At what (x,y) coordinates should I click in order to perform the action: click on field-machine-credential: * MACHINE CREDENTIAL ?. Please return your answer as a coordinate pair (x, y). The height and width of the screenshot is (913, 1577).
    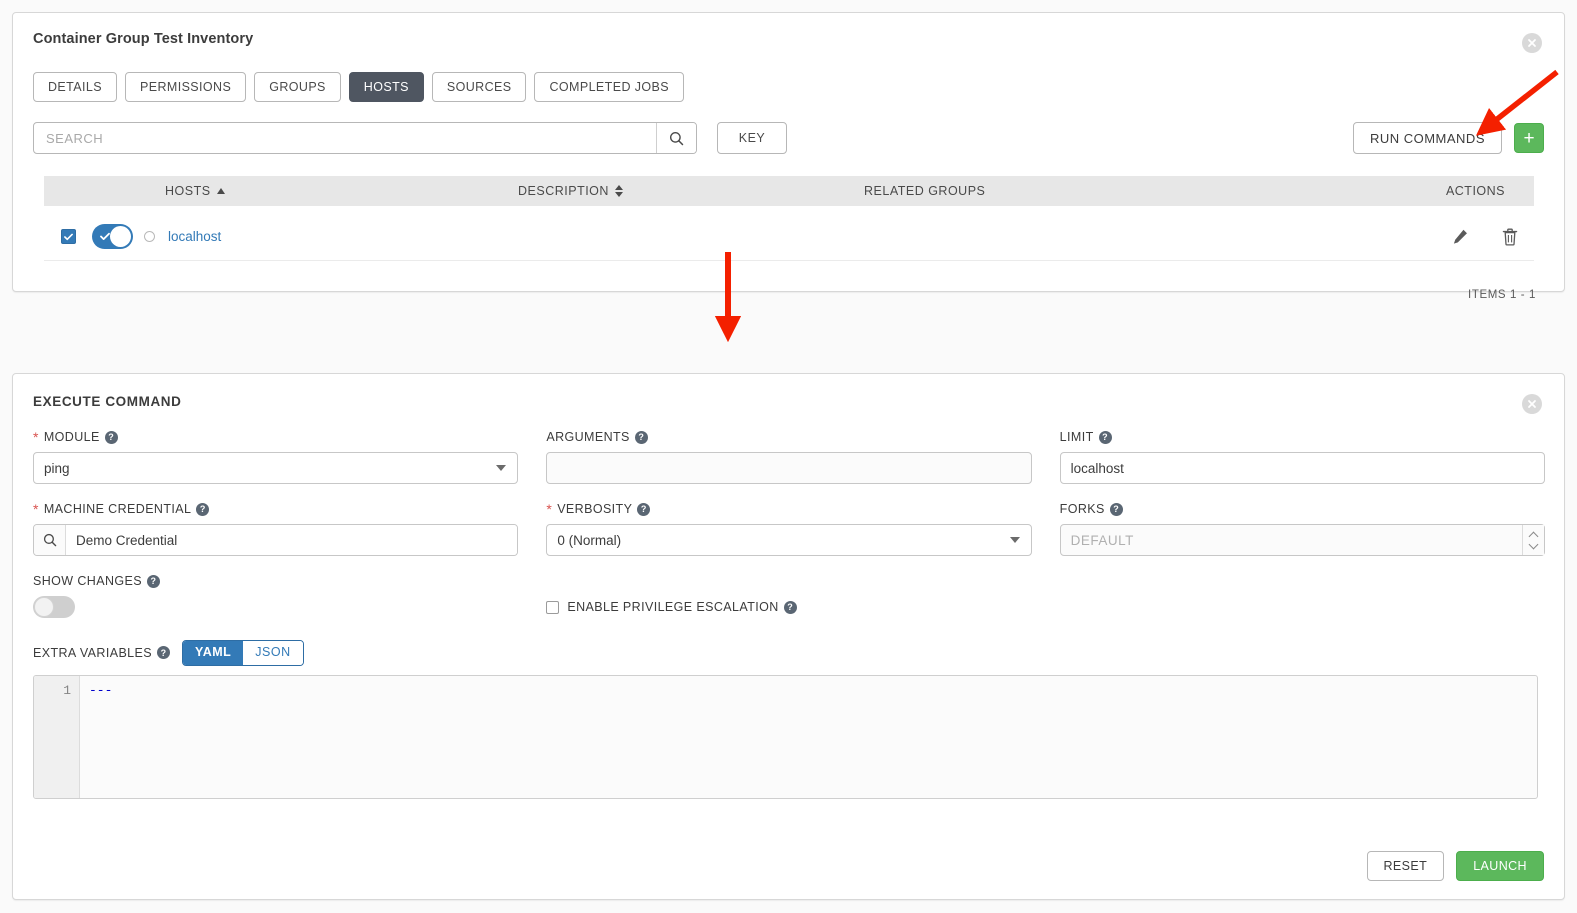
    Looking at the image, I should click on (276, 529).